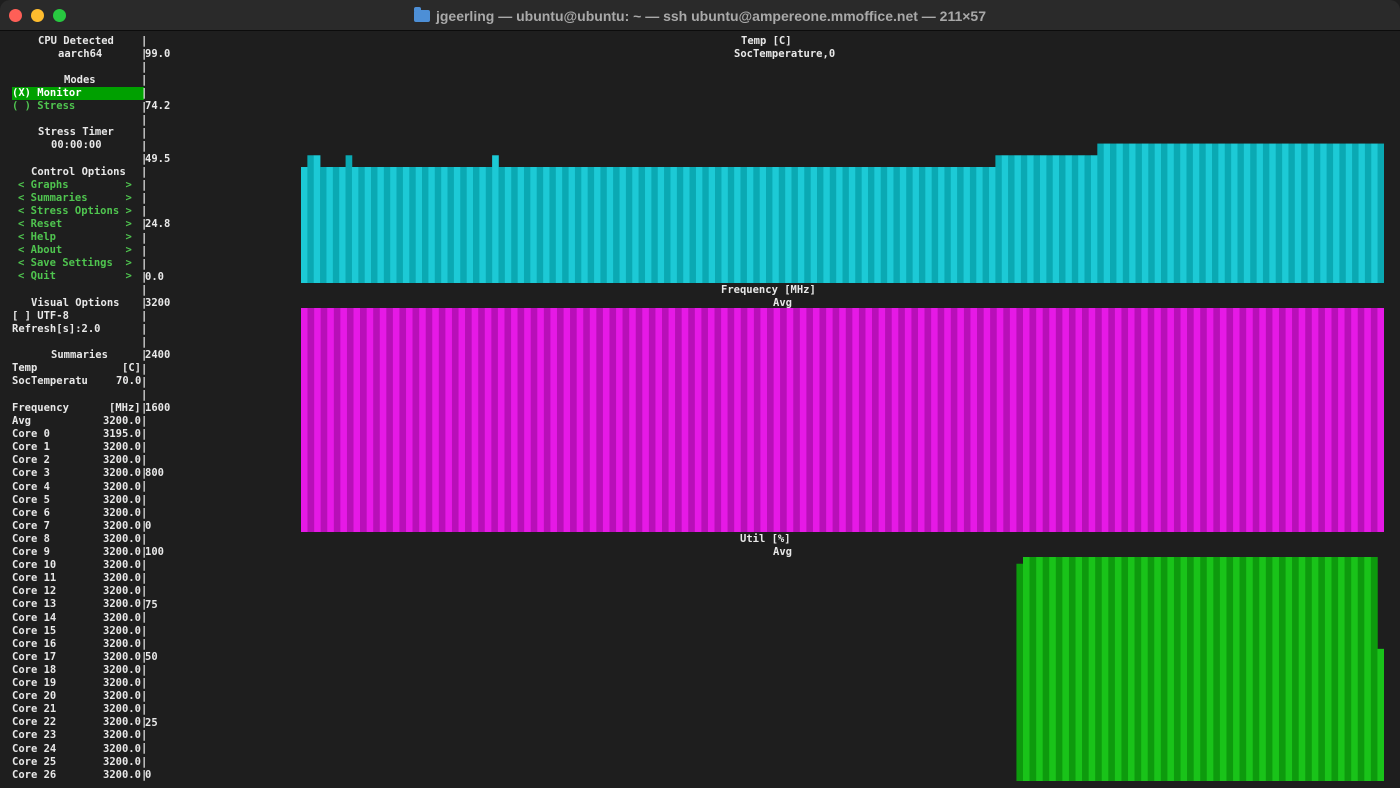 This screenshot has height=788, width=1400. I want to click on freq-row-label: Core 22, so click(34, 722).